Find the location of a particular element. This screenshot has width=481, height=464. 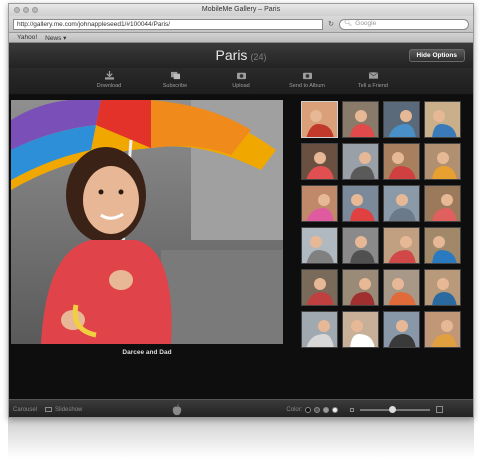

color-black-swatch is located at coordinates (308, 409).